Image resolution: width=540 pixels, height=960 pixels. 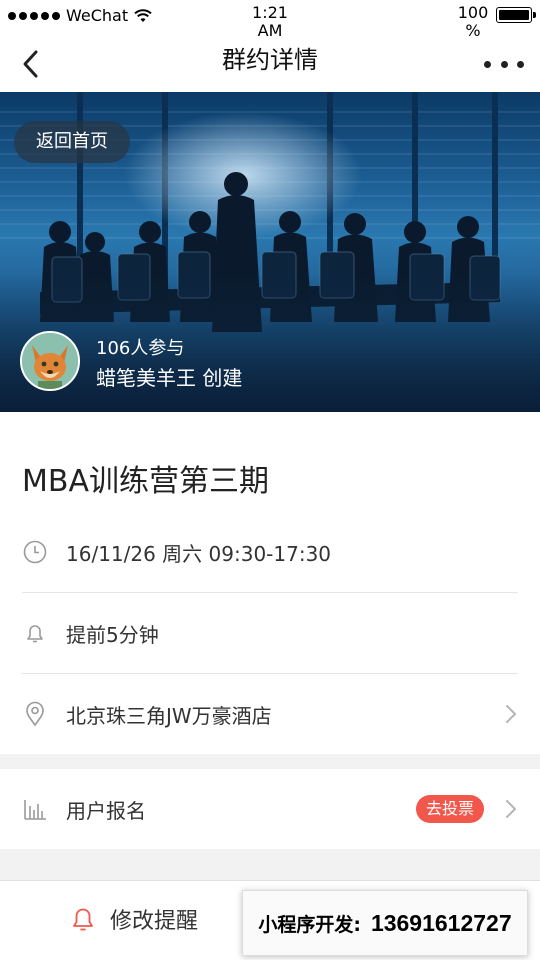 I want to click on signup-row: 用户报名 去投票, so click(x=270, y=809).